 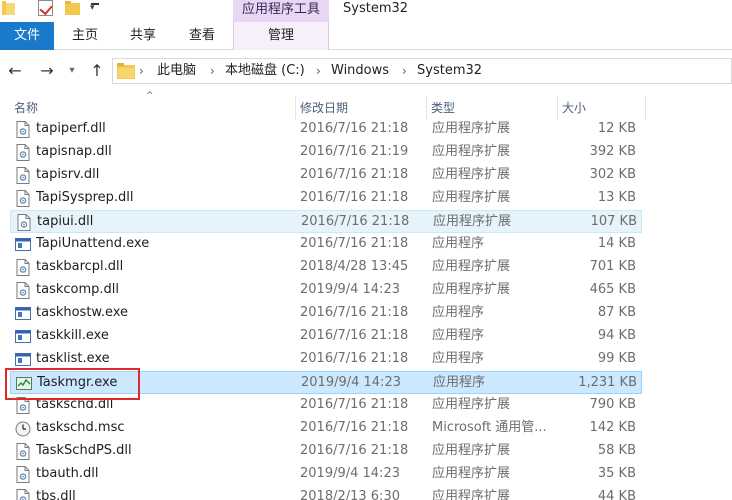 I want to click on column-size: 大小, so click(x=602, y=108).